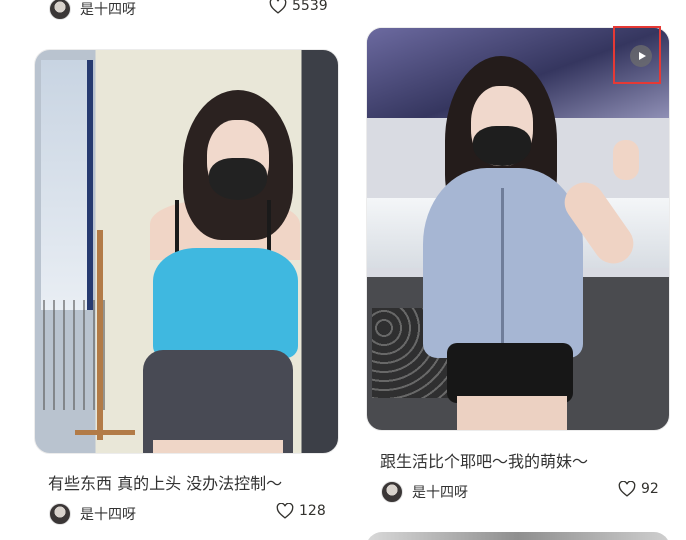  Describe the element at coordinates (165, 482) in the screenshot. I see `note-title: 有些东西 真的上头 没办法控制～` at that location.